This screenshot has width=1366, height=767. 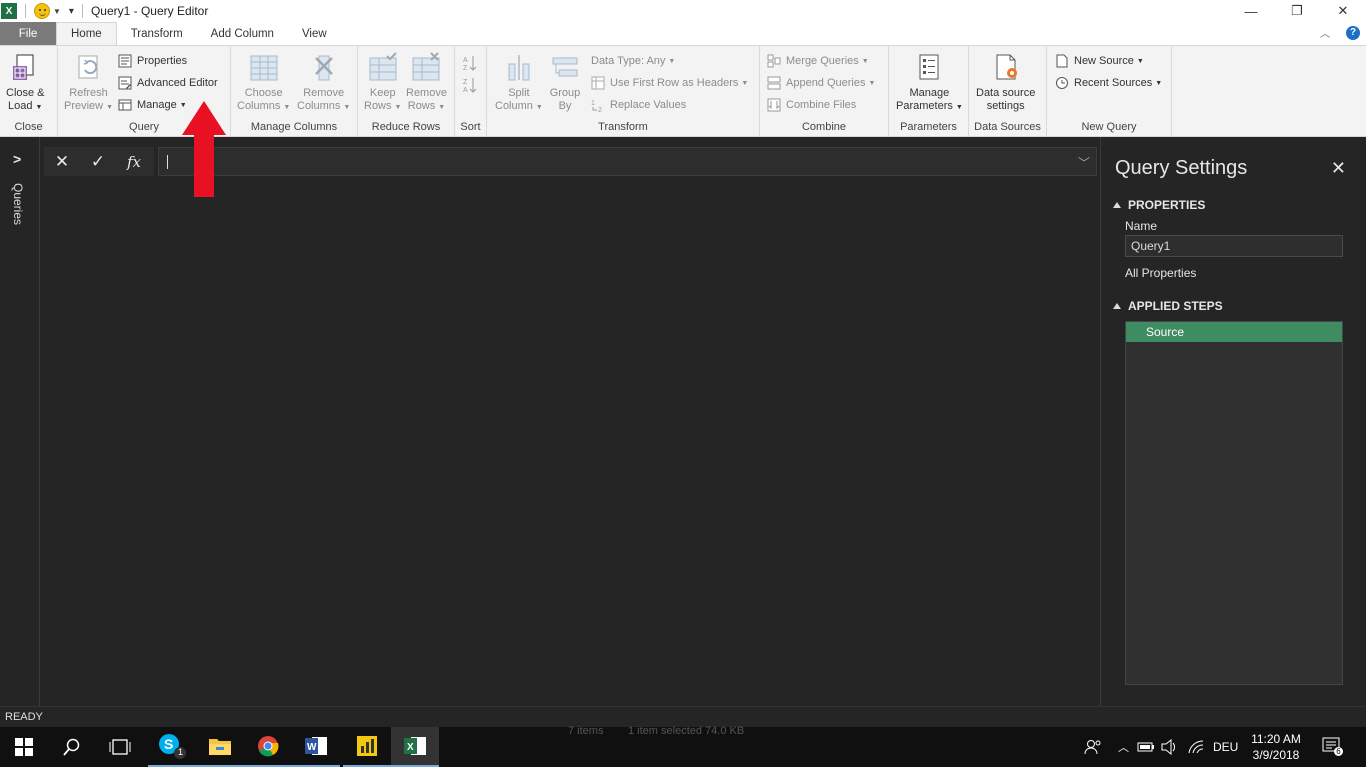 I want to click on remove-rows-button: Remove Rows ▼, so click(x=426, y=83).